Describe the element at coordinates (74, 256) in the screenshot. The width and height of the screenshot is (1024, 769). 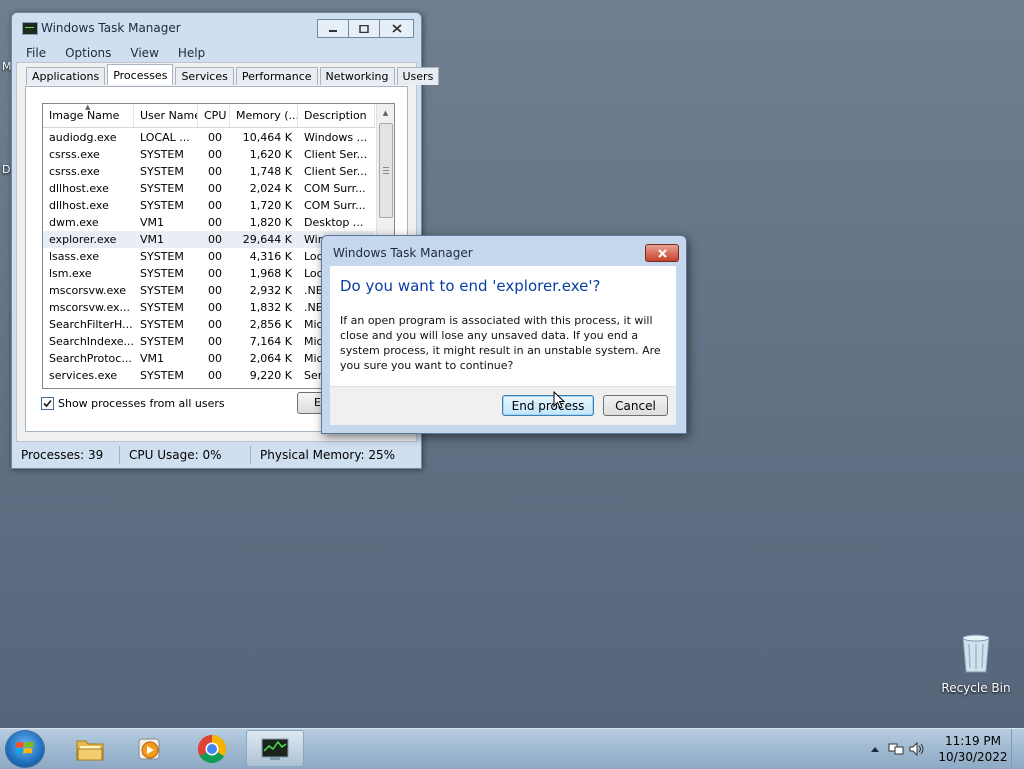
I see `process-image-name: lsass.exe` at that location.